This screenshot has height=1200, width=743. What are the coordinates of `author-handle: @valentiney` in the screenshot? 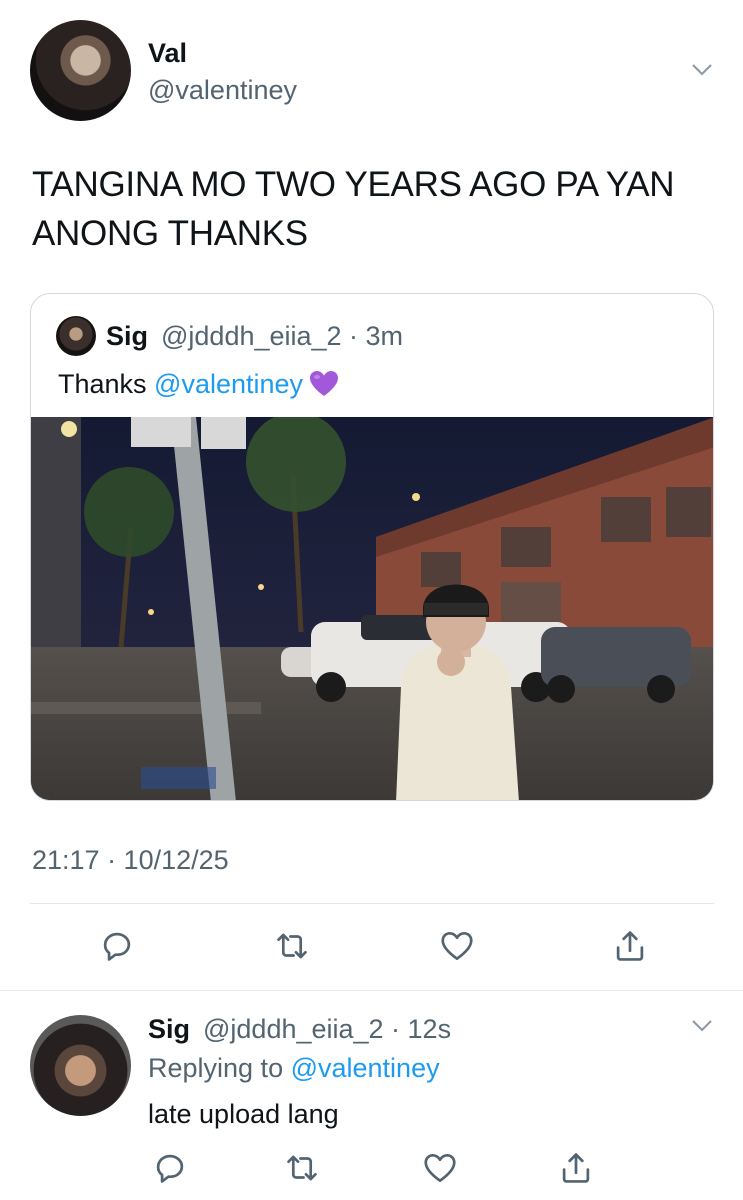 It's located at (222, 90).